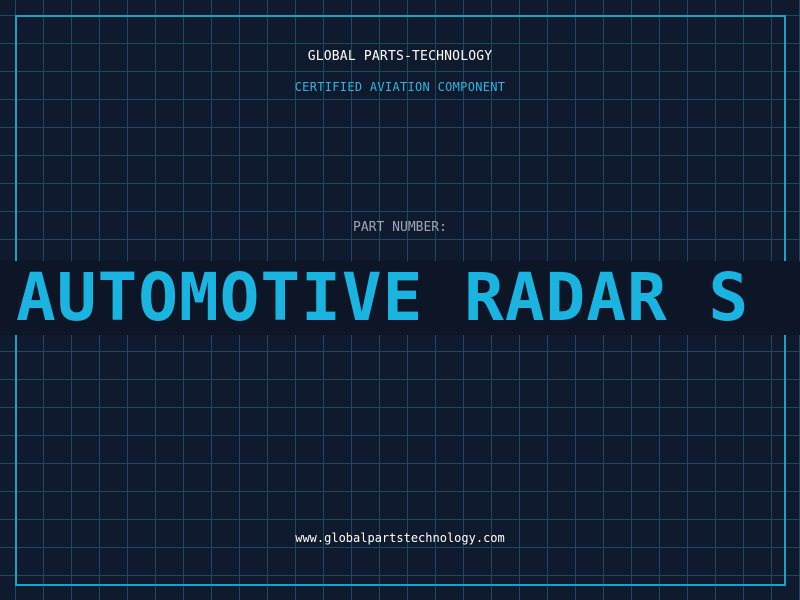  What do you see at coordinates (383, 298) in the screenshot?
I see `part-number-value: AUTOMOTIVE RADAR S` at bounding box center [383, 298].